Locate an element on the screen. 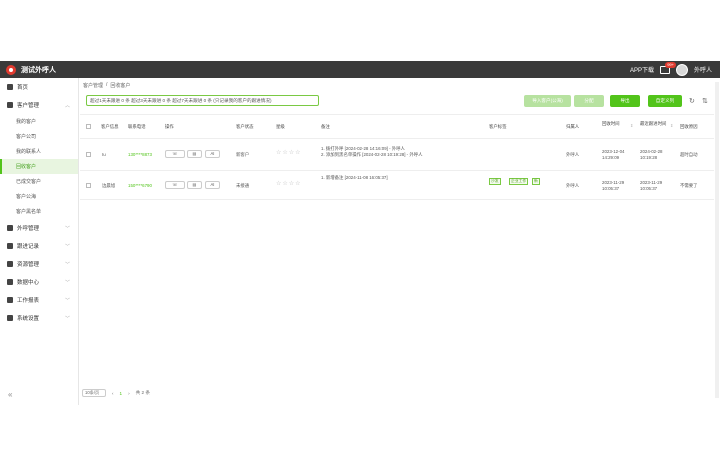 The image size is (720, 450). sidebar-sub-recycled-customers: 回收客户 is located at coordinates (39, 166).